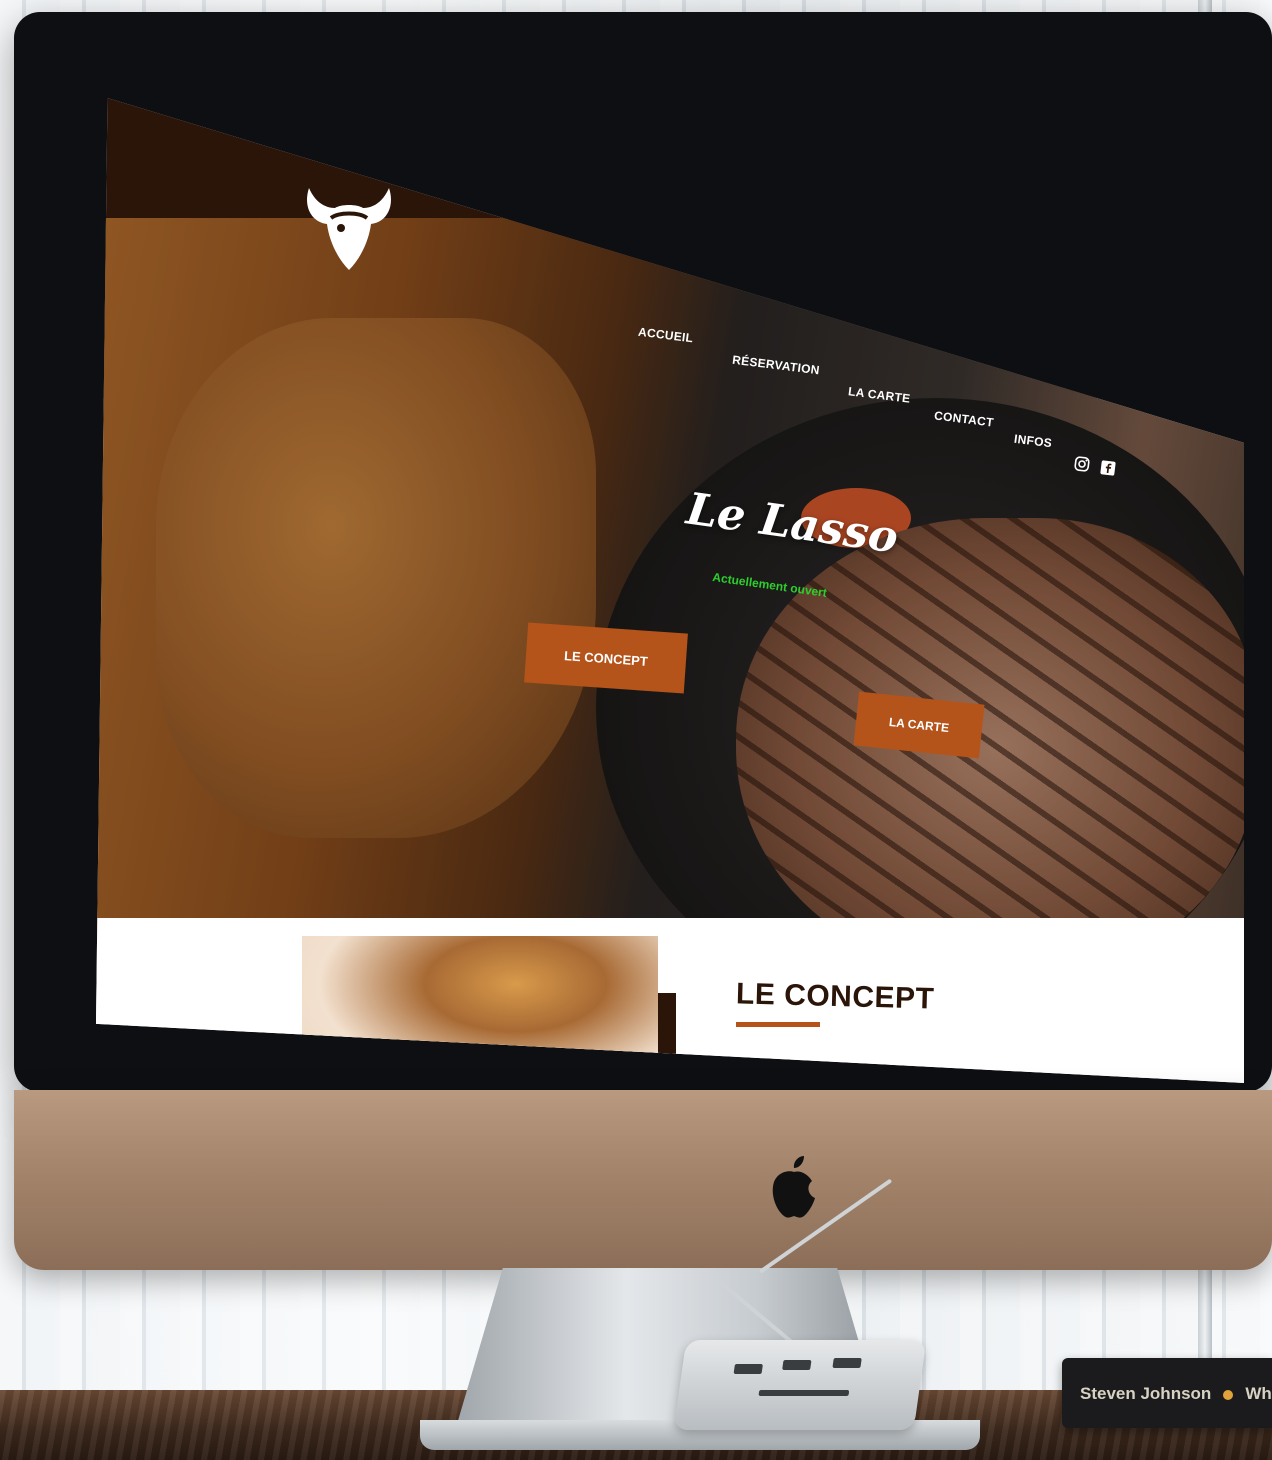 This screenshot has width=1272, height=1460. Describe the element at coordinates (793, 1187) in the screenshot. I see `apple-logo-icon` at that location.